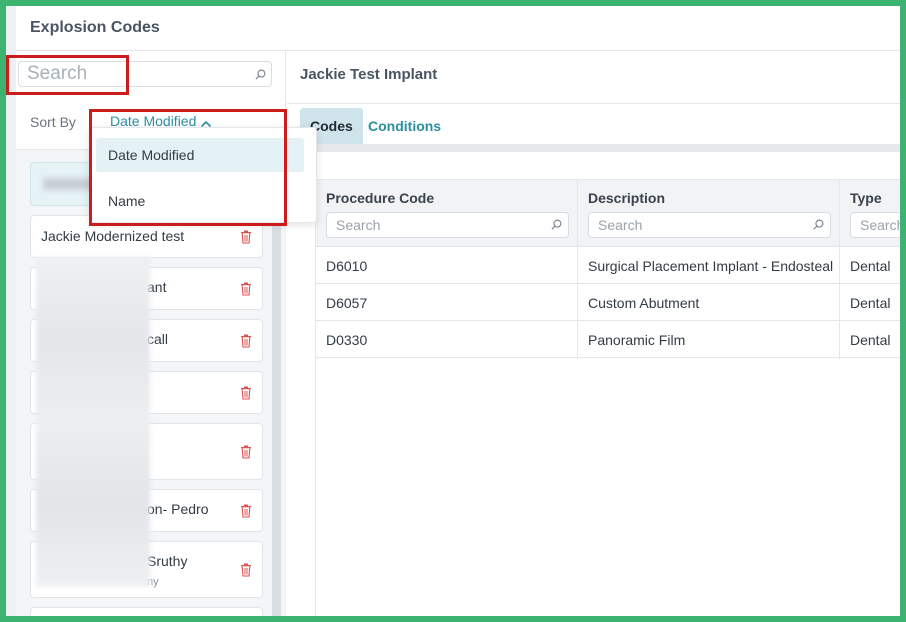  What do you see at coordinates (593, 103) in the screenshot?
I see `divider` at bounding box center [593, 103].